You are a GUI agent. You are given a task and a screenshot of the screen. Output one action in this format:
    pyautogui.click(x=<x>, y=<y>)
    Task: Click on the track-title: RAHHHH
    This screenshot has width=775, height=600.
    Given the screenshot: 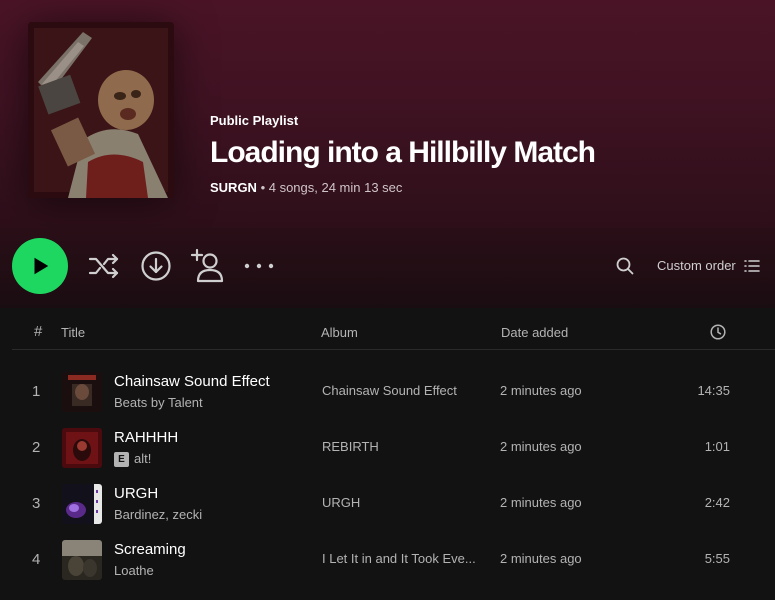 What is the action you would take?
    pyautogui.click(x=146, y=437)
    